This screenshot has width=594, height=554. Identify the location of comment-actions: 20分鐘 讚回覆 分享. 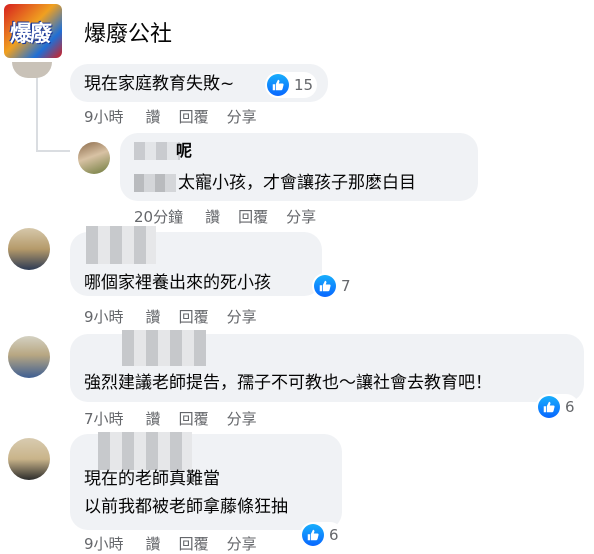
(234, 216).